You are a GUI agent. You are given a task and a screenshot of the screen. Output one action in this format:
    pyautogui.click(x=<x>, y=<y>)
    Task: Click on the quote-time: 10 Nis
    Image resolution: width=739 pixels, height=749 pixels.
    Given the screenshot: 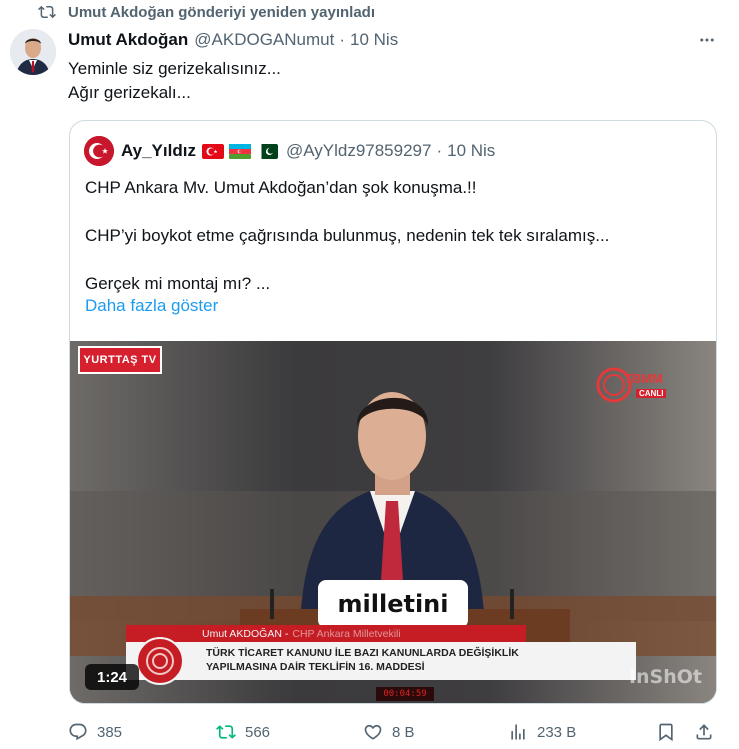 What is the action you would take?
    pyautogui.click(x=471, y=151)
    